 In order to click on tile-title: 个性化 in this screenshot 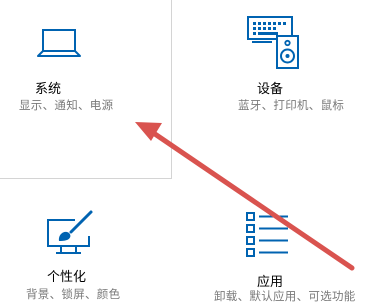, I will do `click(67, 277)`.